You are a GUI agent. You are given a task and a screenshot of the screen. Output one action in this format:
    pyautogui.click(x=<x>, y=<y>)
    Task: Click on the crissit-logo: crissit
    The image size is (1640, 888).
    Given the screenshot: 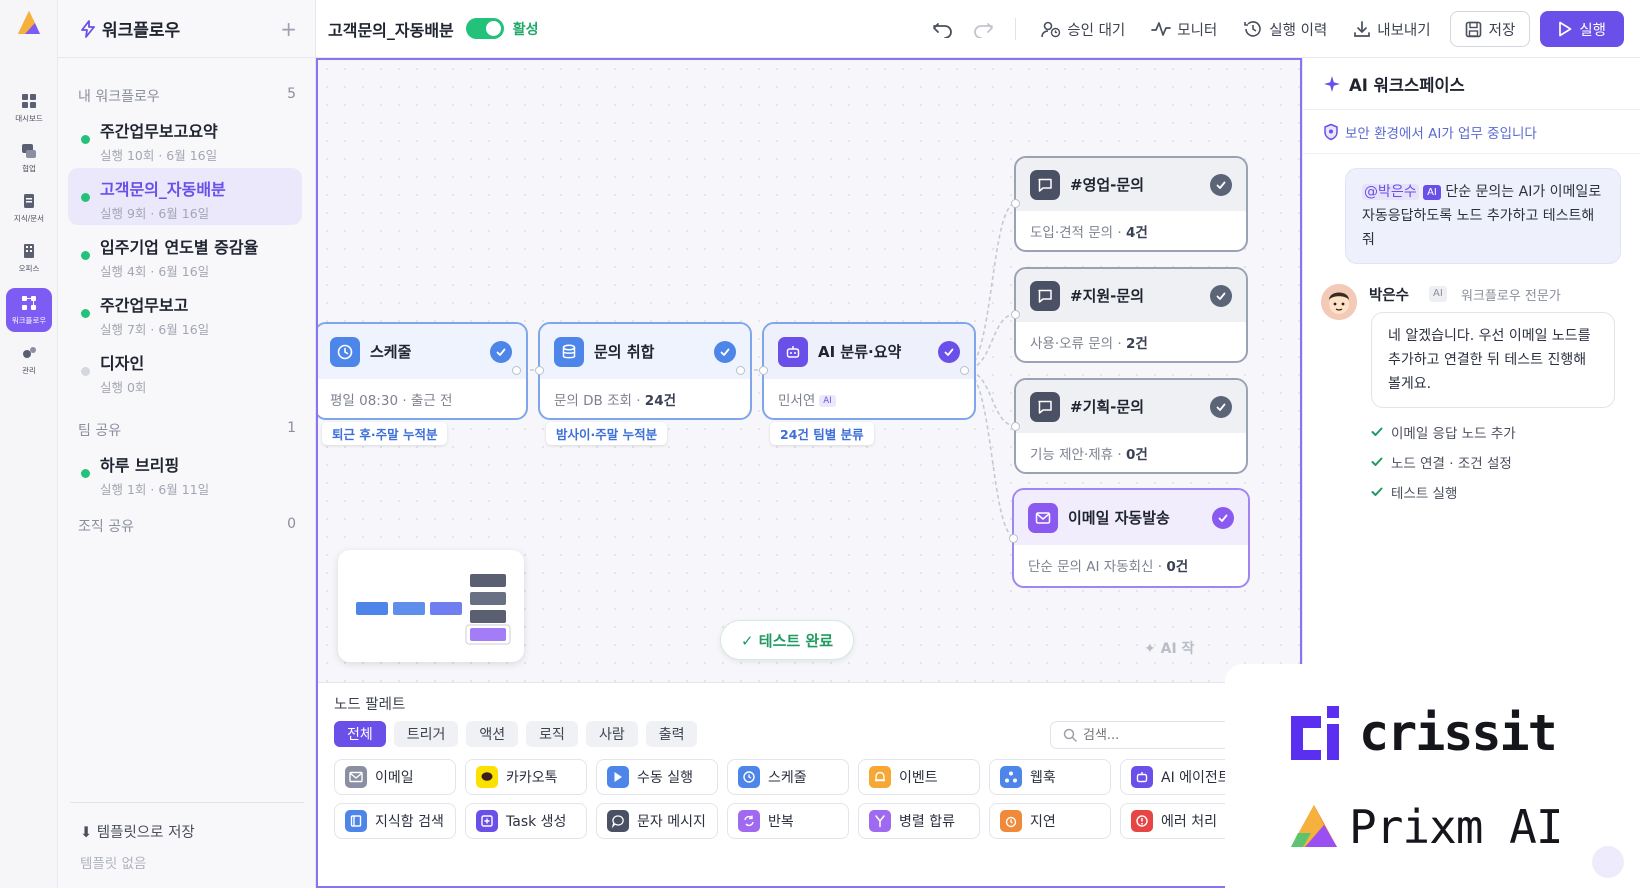 What is the action you would take?
    pyautogui.click(x=1422, y=733)
    